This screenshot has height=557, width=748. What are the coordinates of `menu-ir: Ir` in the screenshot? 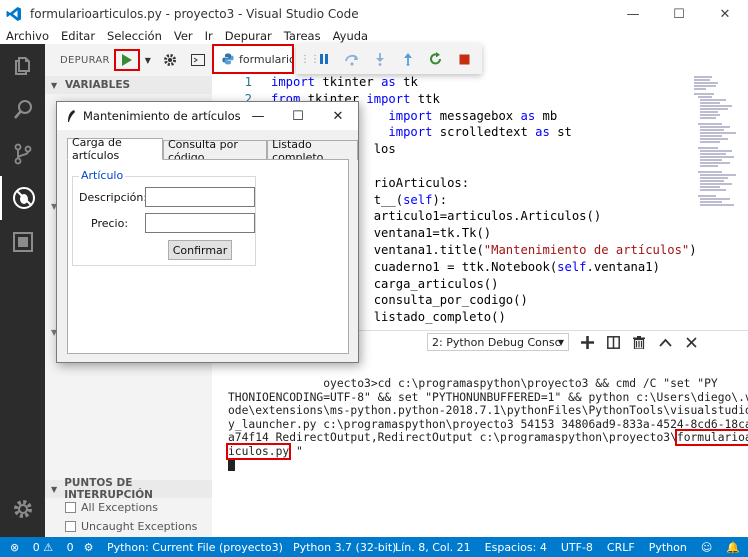 It's located at (209, 36).